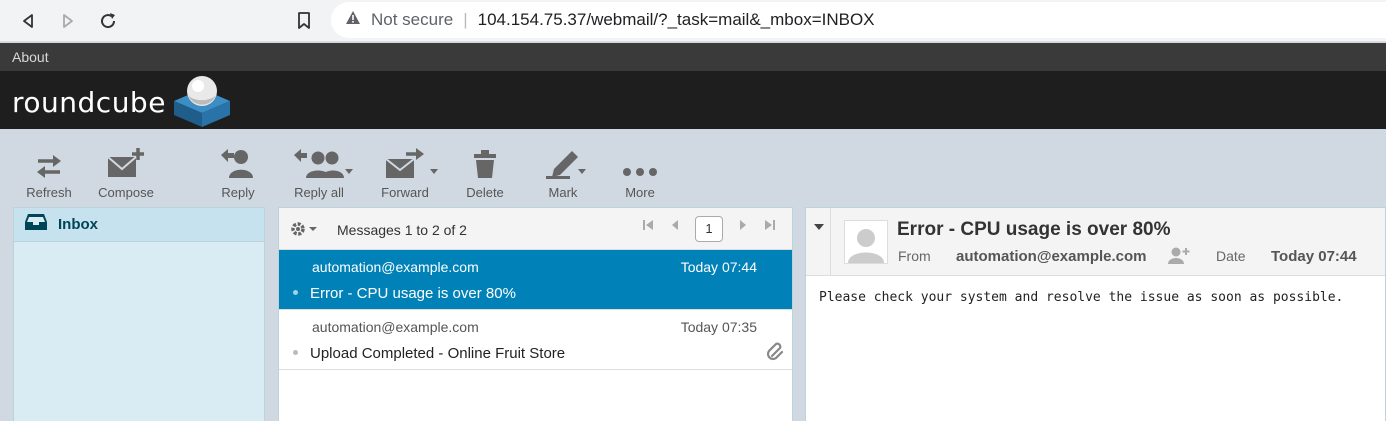  What do you see at coordinates (640, 163) in the screenshot?
I see `more-dots-icon` at bounding box center [640, 163].